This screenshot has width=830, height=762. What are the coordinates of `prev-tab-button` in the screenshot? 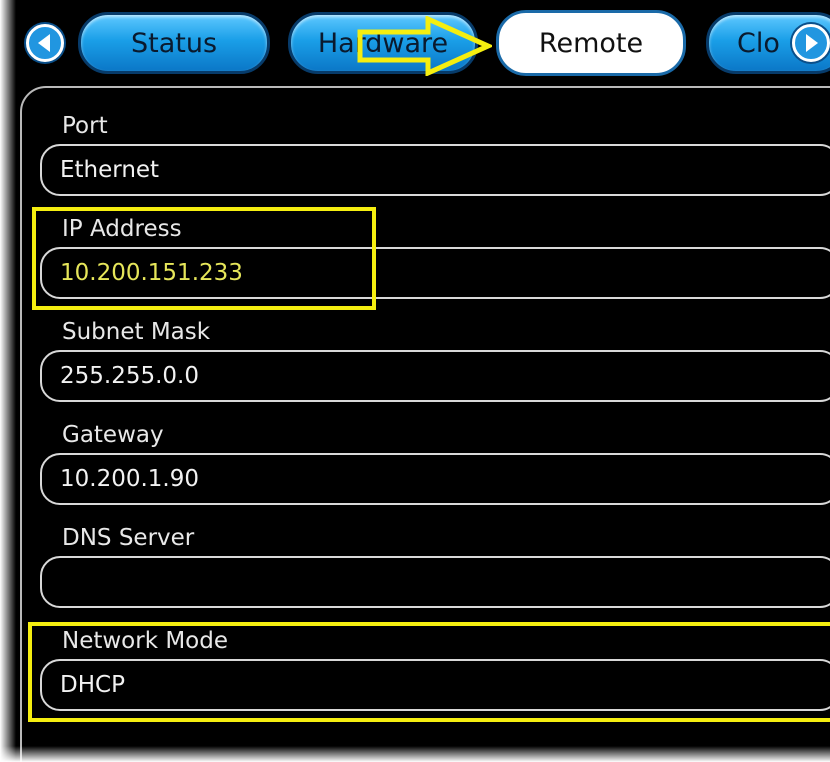 It's located at (45, 43).